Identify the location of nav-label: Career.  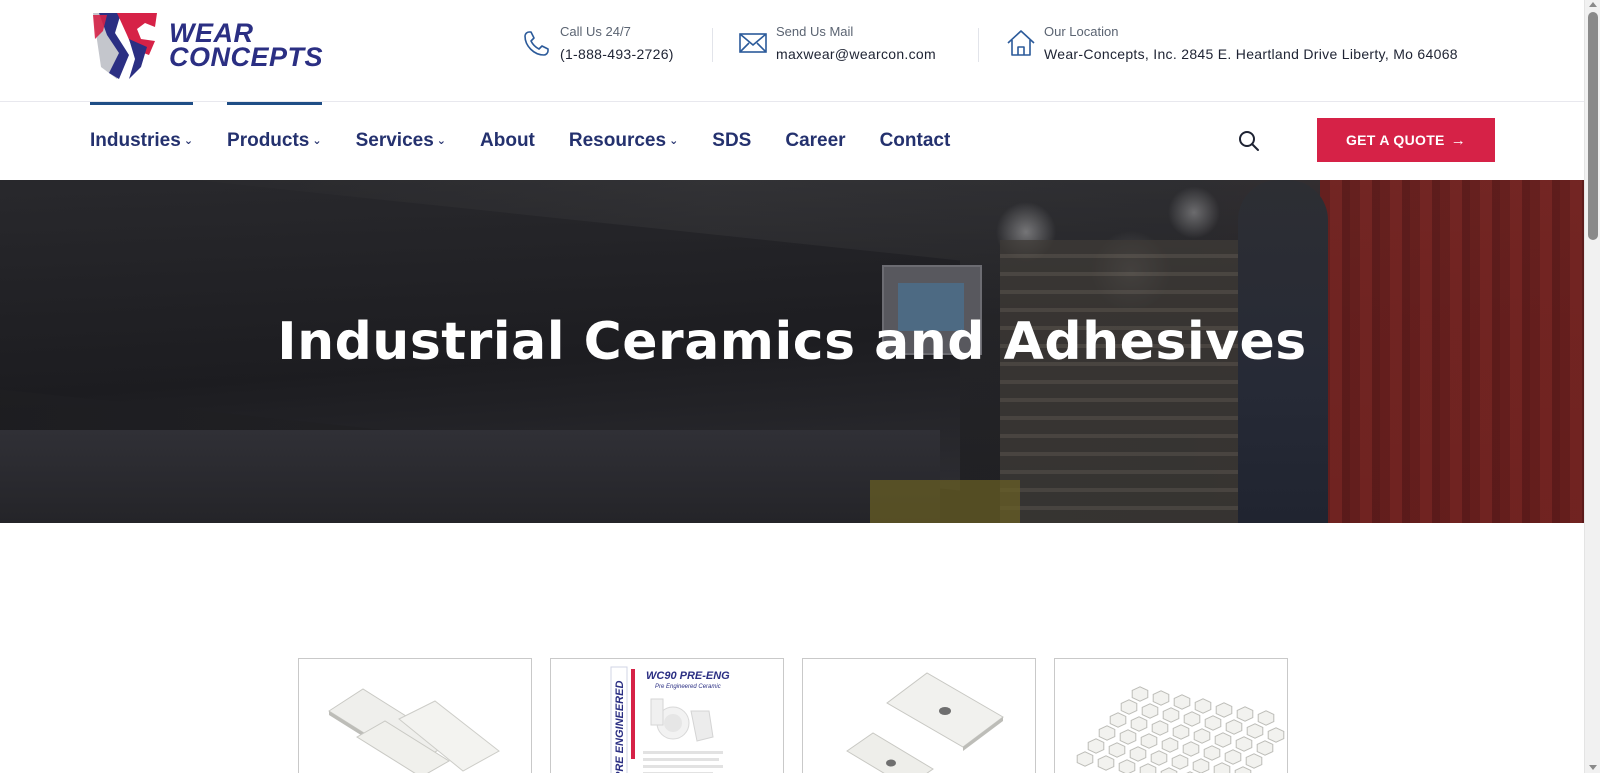
(815, 140).